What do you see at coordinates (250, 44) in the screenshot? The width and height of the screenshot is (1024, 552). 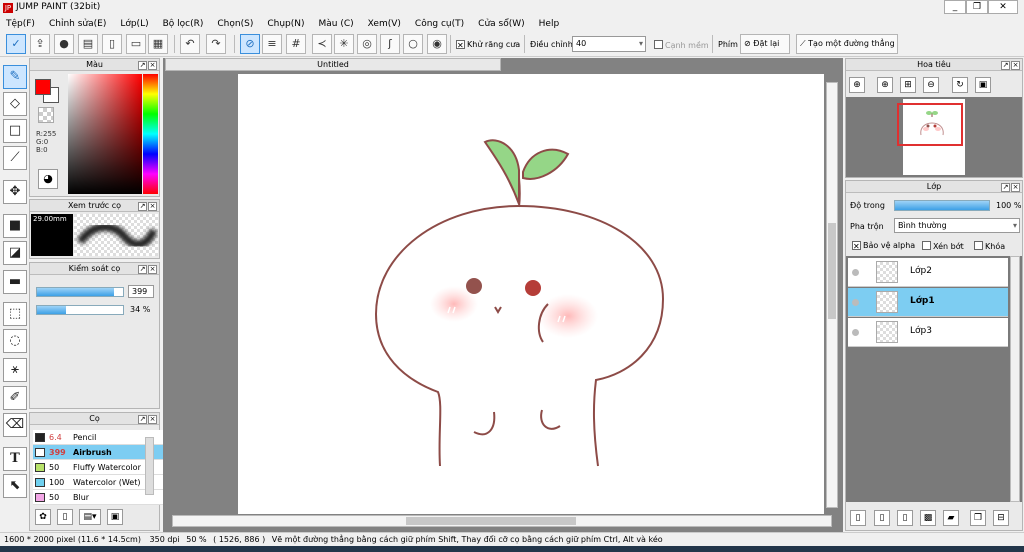 I see `ruler-off-icon: ⊘` at bounding box center [250, 44].